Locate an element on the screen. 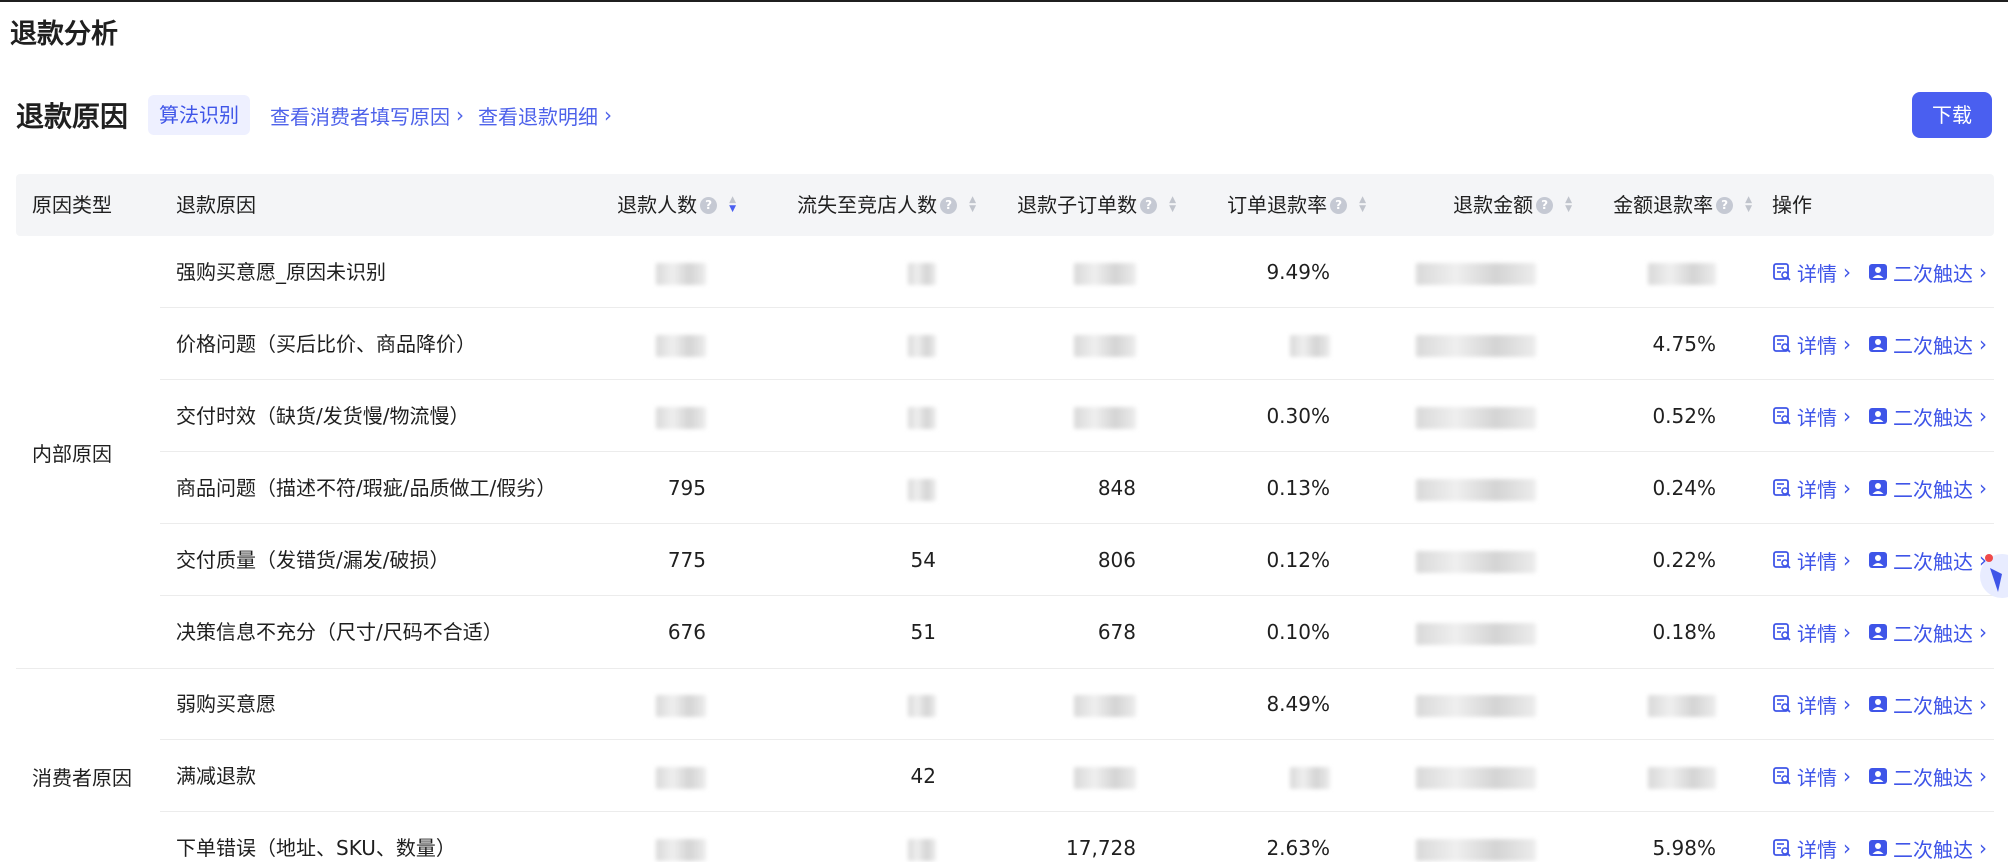  header-reason-type: 原因类型 is located at coordinates (72, 205).